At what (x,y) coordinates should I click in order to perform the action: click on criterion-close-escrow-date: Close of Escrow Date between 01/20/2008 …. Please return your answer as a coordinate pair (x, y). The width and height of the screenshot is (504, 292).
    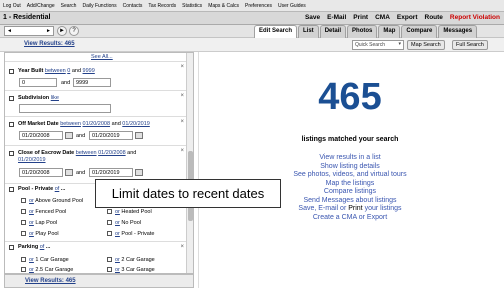
    Looking at the image, I should click on (96, 164).